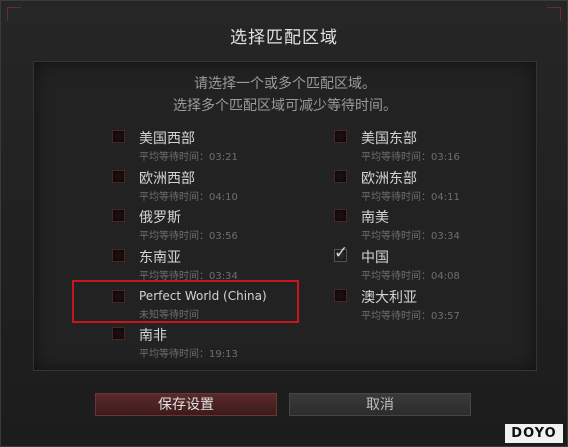 This screenshot has height=447, width=568. What do you see at coordinates (185, 301) in the screenshot?
I see `highlight-box` at bounding box center [185, 301].